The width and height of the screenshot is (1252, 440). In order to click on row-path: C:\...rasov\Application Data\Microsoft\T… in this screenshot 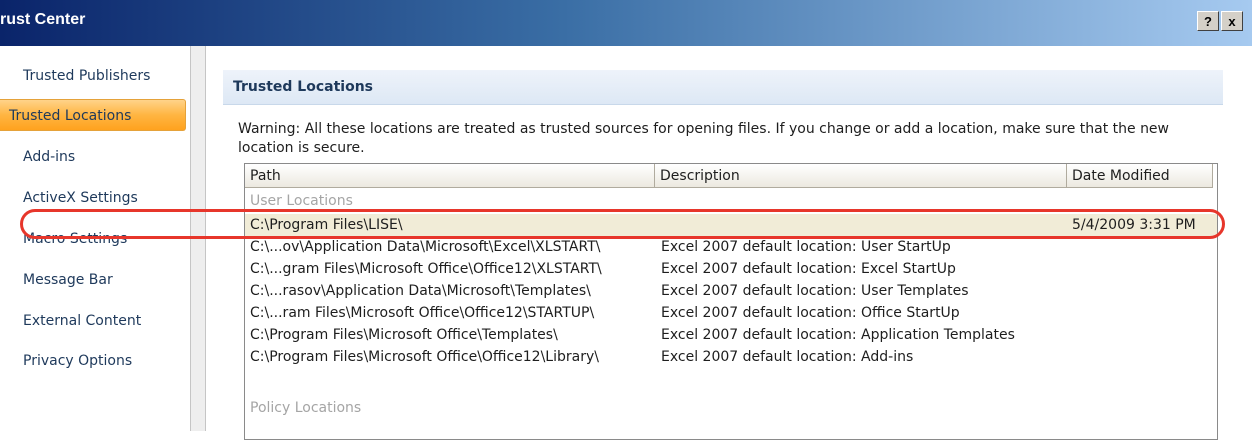, I will do `click(420, 291)`.